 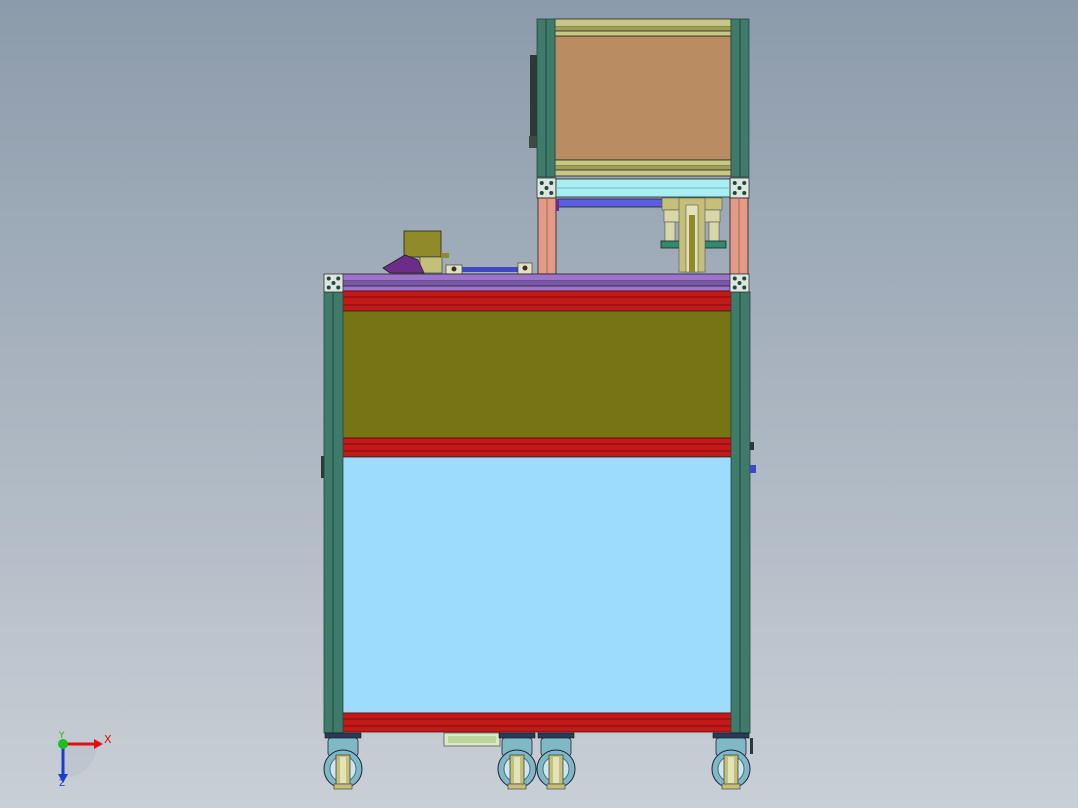 What do you see at coordinates (537, 447) in the screenshot?
I see `red-beam-middle` at bounding box center [537, 447].